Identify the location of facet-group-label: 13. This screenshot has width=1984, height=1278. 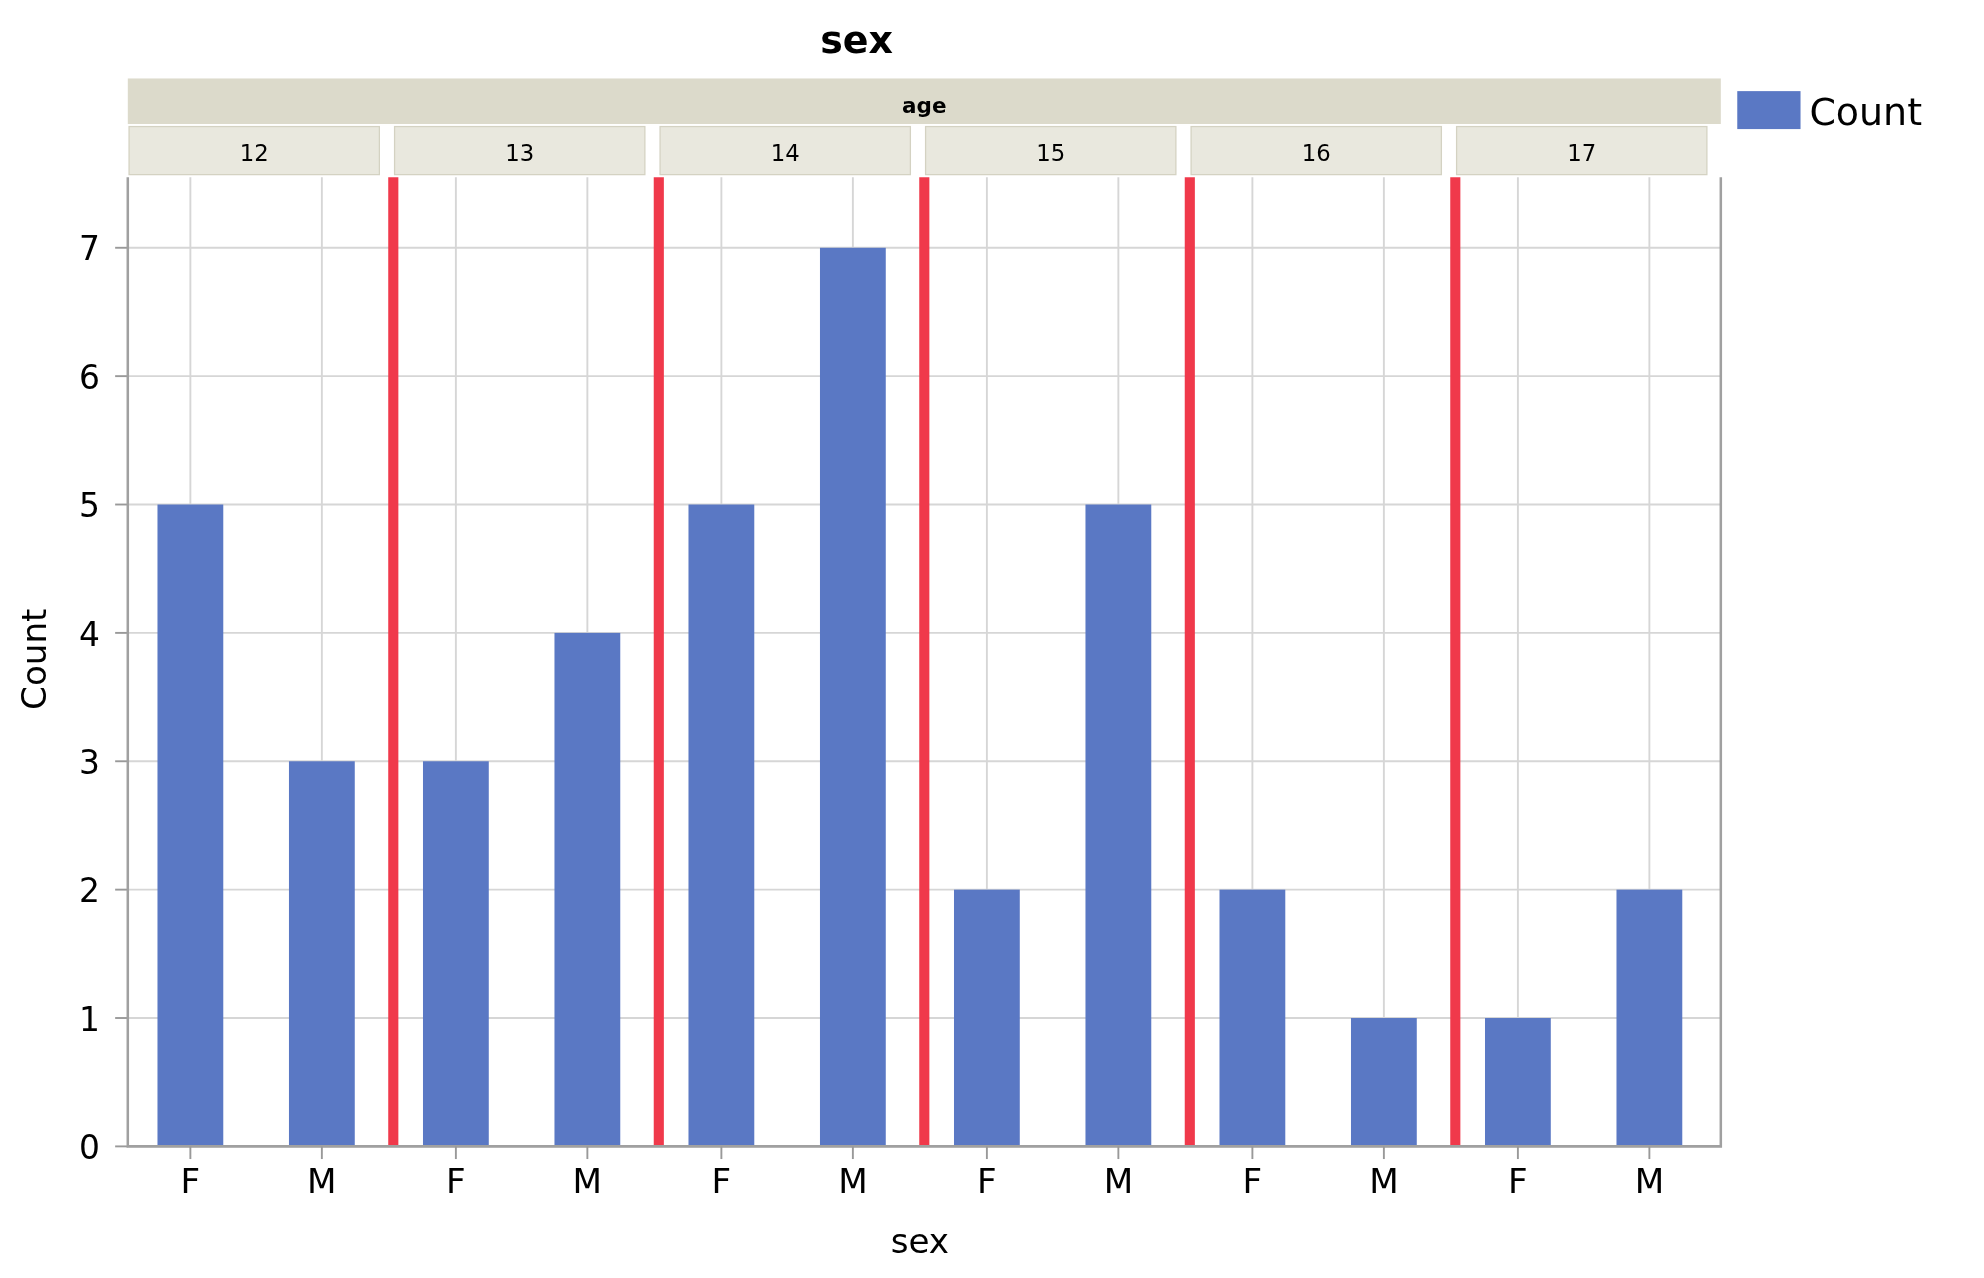
(520, 152).